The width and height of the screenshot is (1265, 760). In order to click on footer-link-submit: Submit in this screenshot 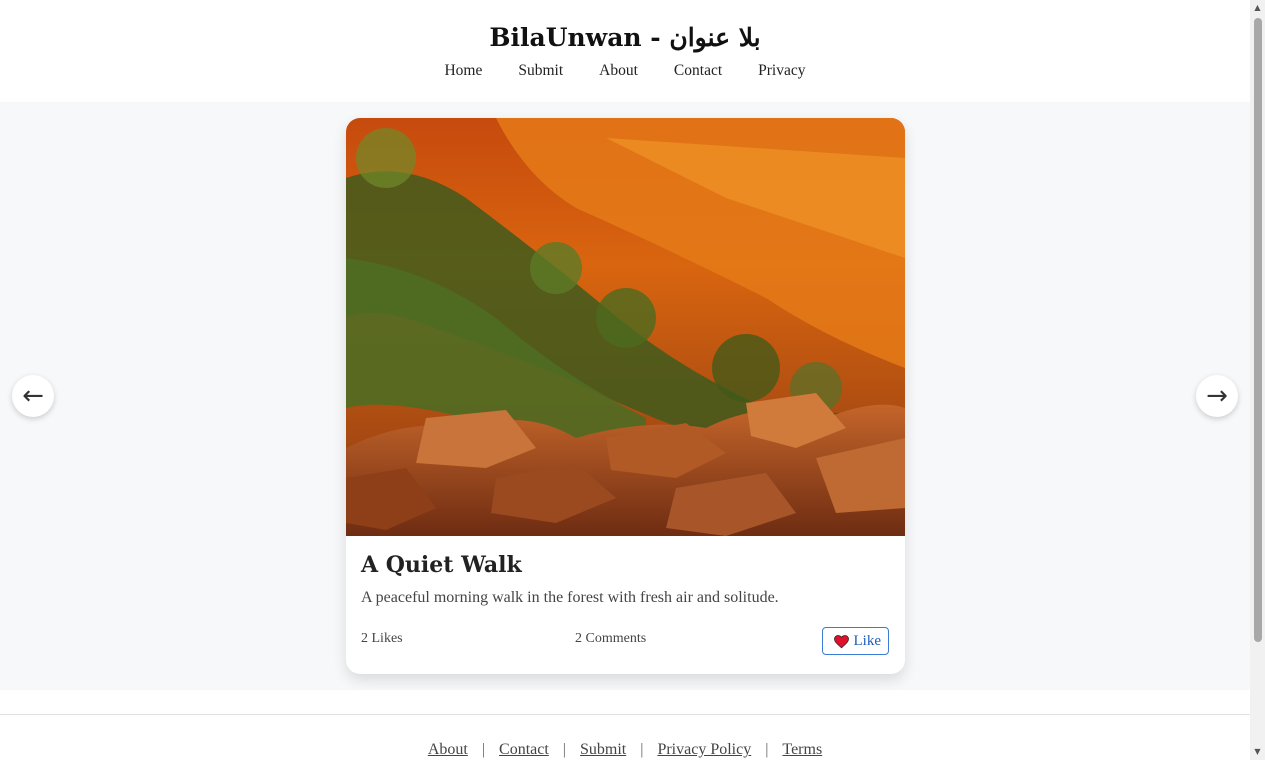, I will do `click(603, 750)`.